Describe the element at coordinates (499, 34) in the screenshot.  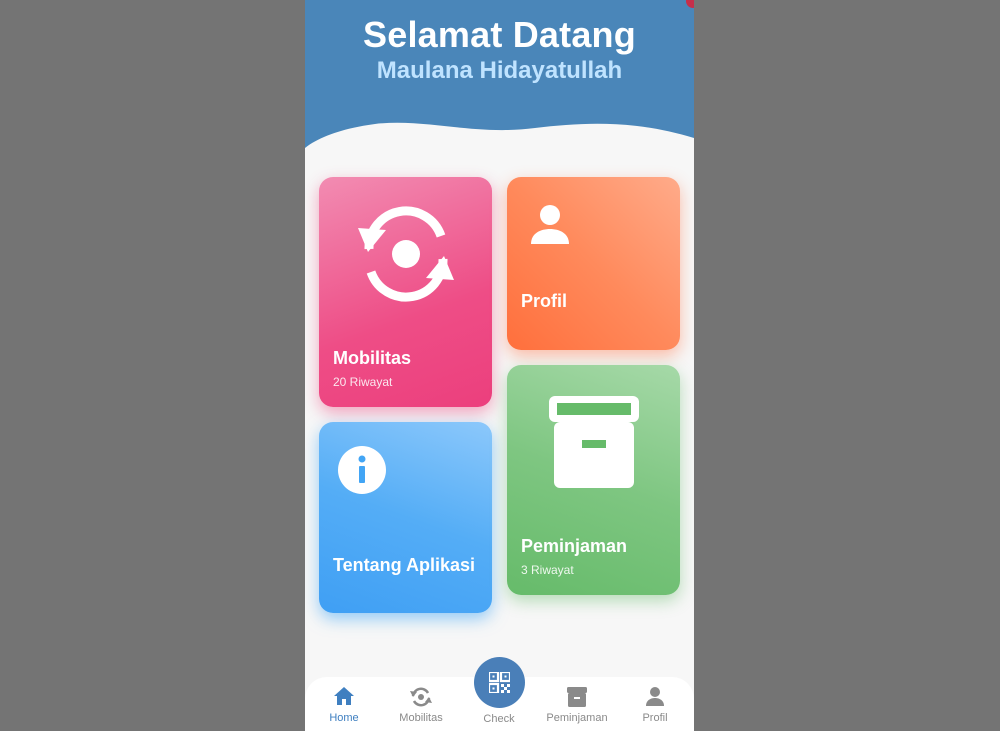
I see `welcome-title: Selamat Datang` at that location.